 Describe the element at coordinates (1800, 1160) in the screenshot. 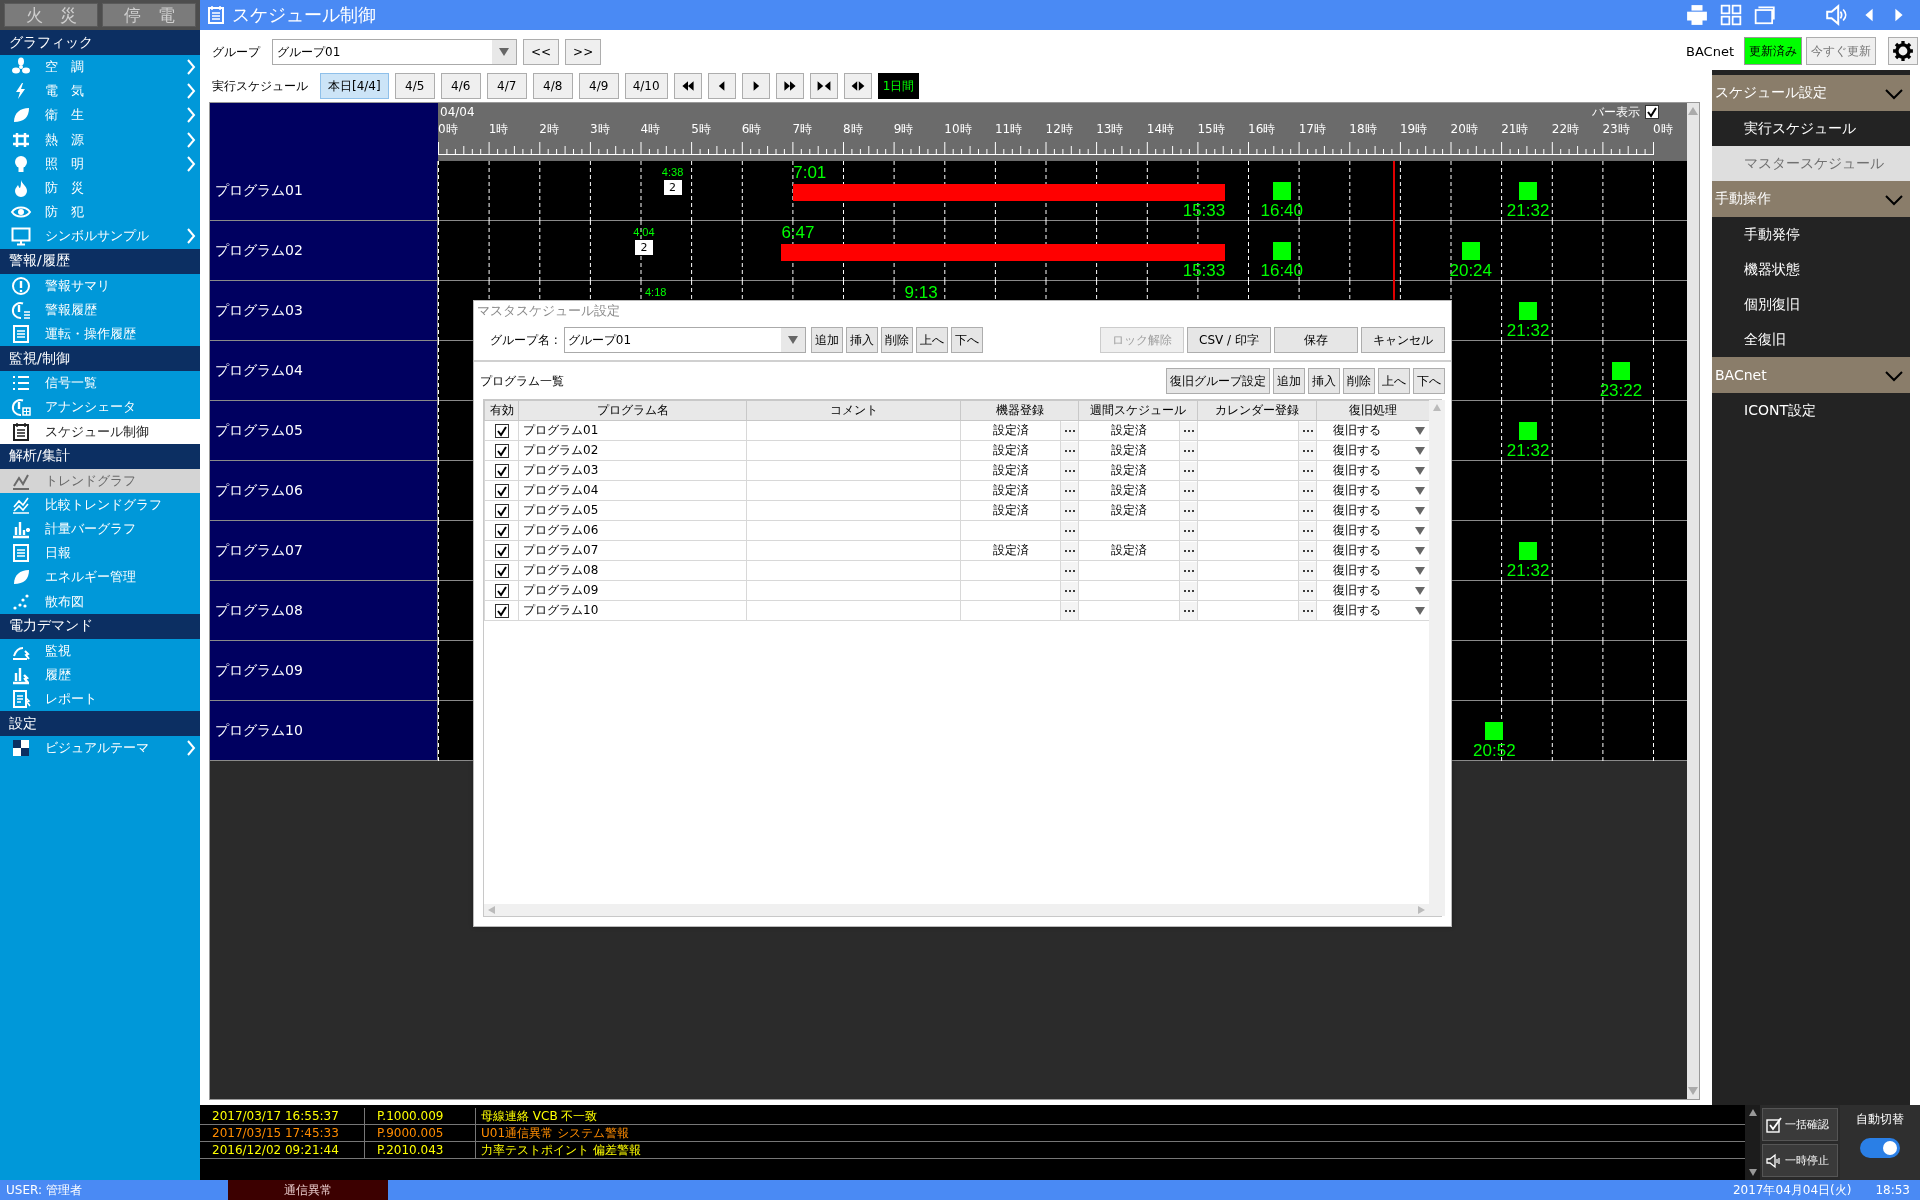

I see `pause-button: 一時停止` at that location.